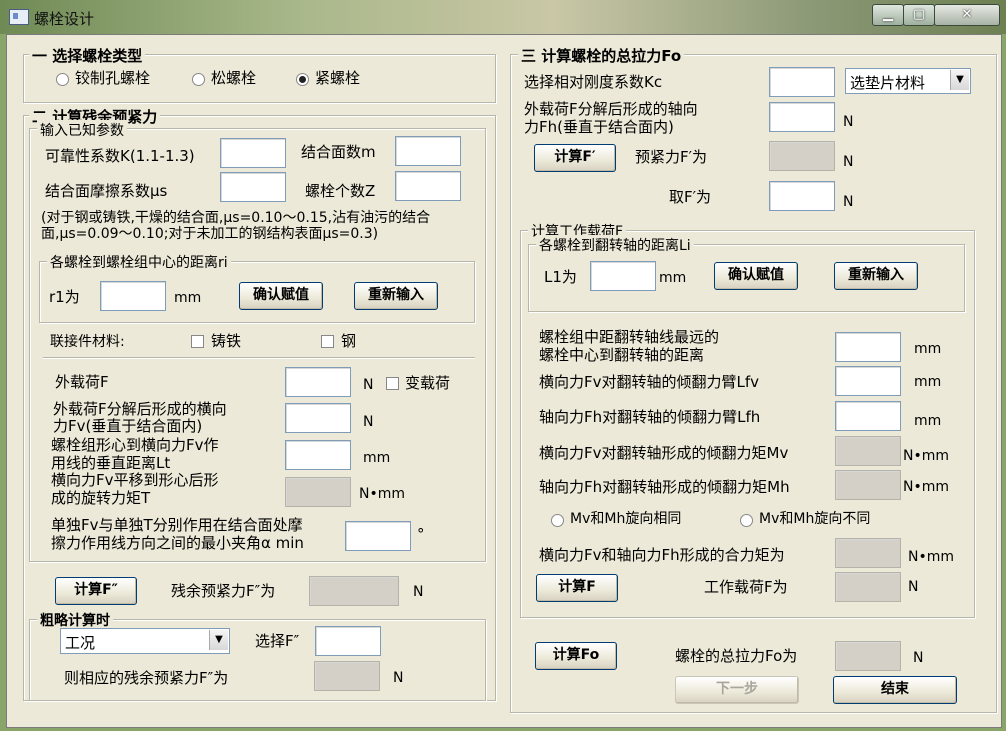 The height and width of the screenshot is (731, 1006). I want to click on mh-output, so click(868, 485).